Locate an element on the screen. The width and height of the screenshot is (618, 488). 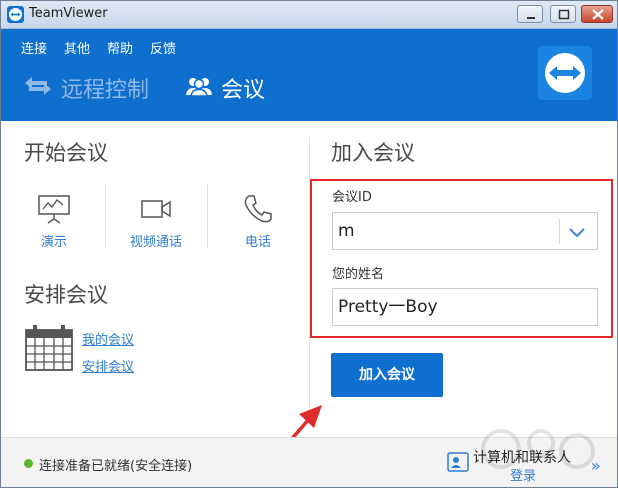
phone-icon is located at coordinates (258, 209).